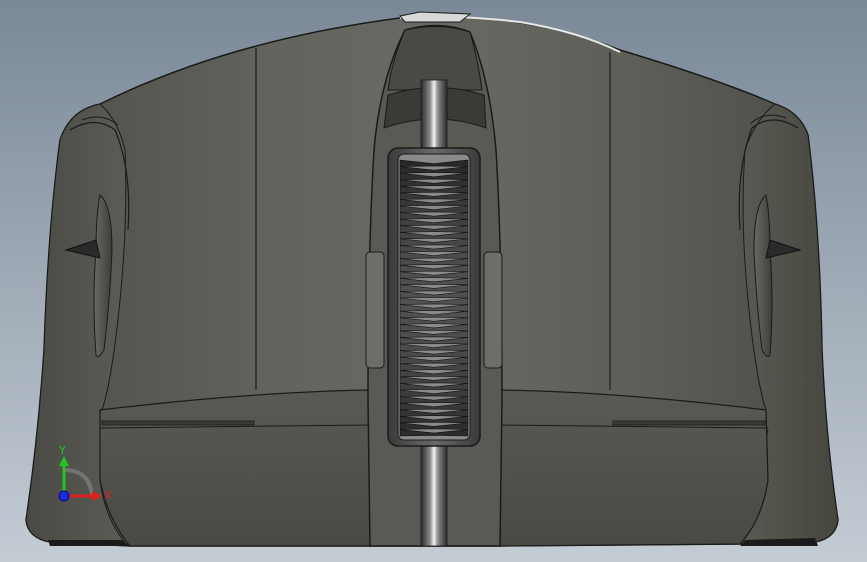 The width and height of the screenshot is (867, 562). Describe the element at coordinates (689, 423) in the screenshot. I see `right-front-slot` at that location.